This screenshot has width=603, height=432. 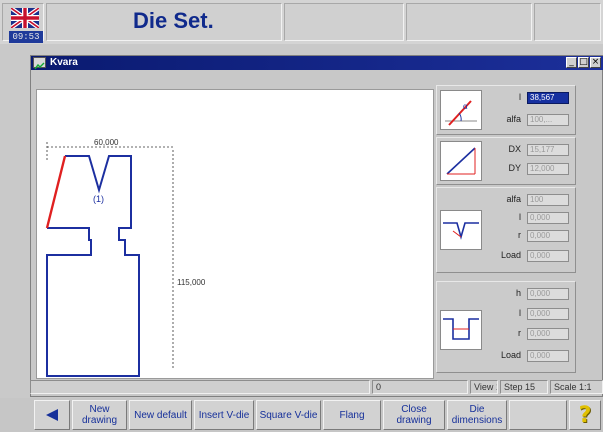 I want to click on angle-alfa-label: alfa, so click(x=513, y=119).